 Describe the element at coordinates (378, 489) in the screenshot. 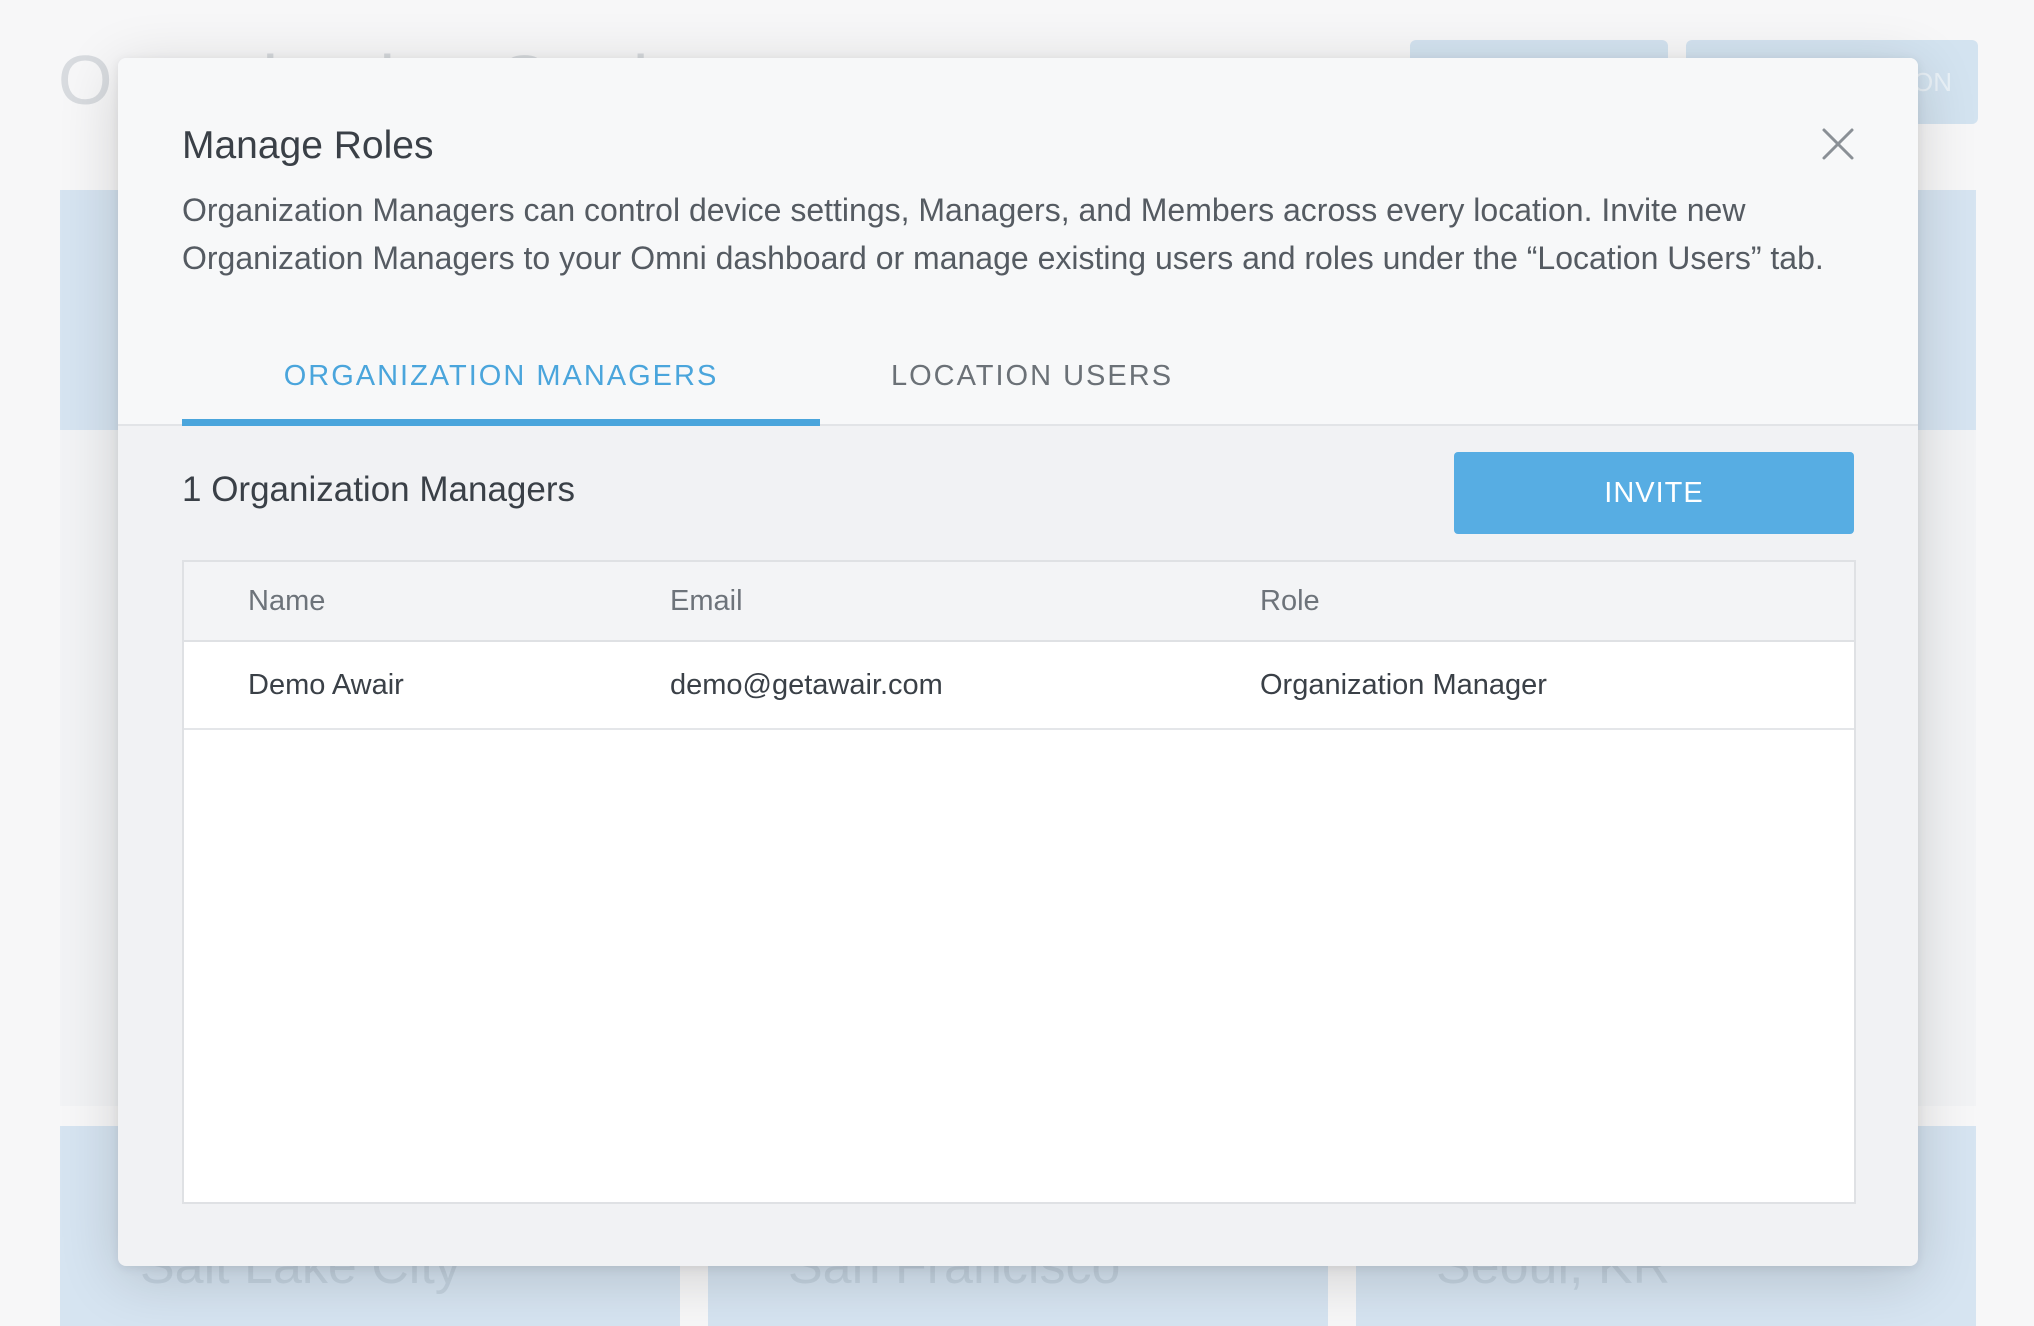

I see `manager-count: 1 Organization Managers` at that location.